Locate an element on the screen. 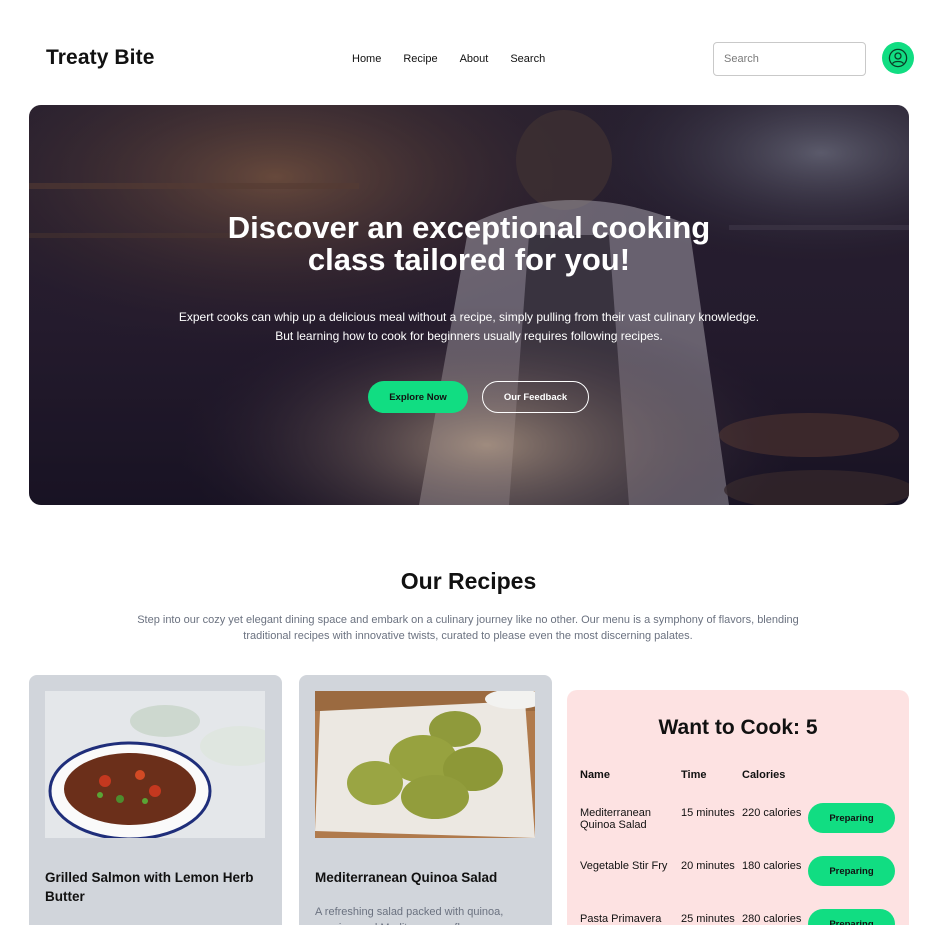 The image size is (925, 925). profile-button is located at coordinates (898, 58).